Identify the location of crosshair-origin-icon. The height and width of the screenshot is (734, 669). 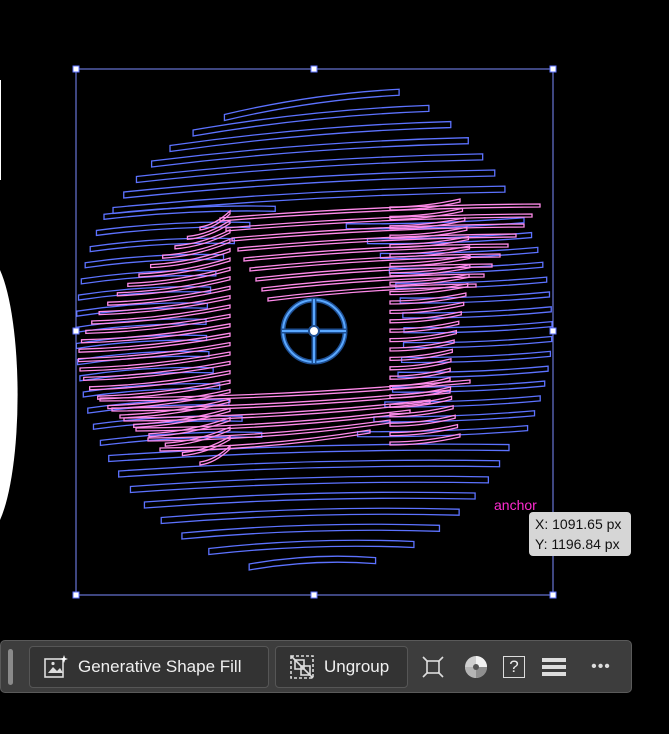
(314, 331).